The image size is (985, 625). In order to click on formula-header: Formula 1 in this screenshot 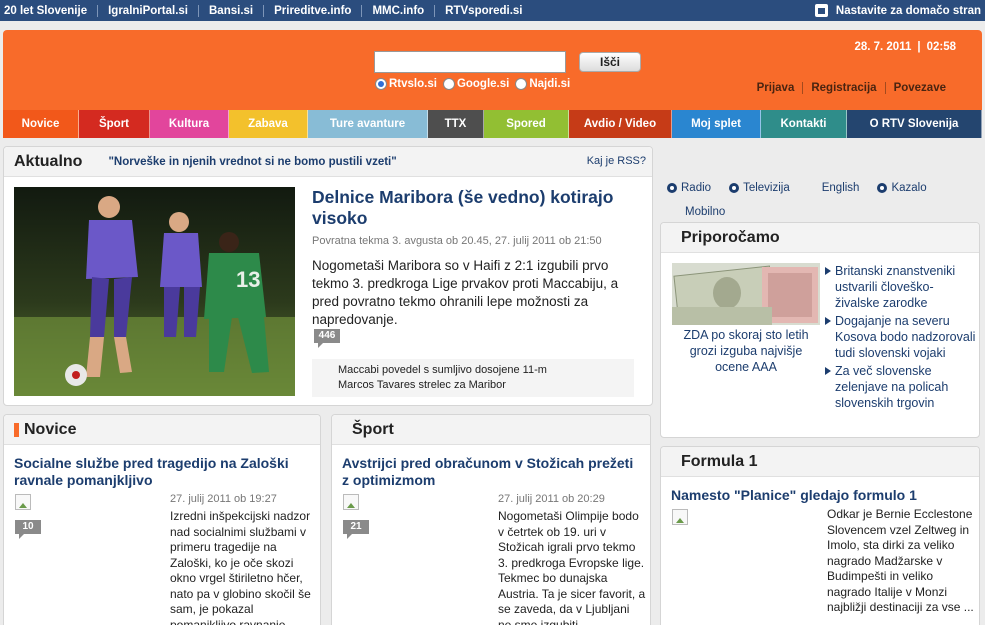, I will do `click(820, 462)`.